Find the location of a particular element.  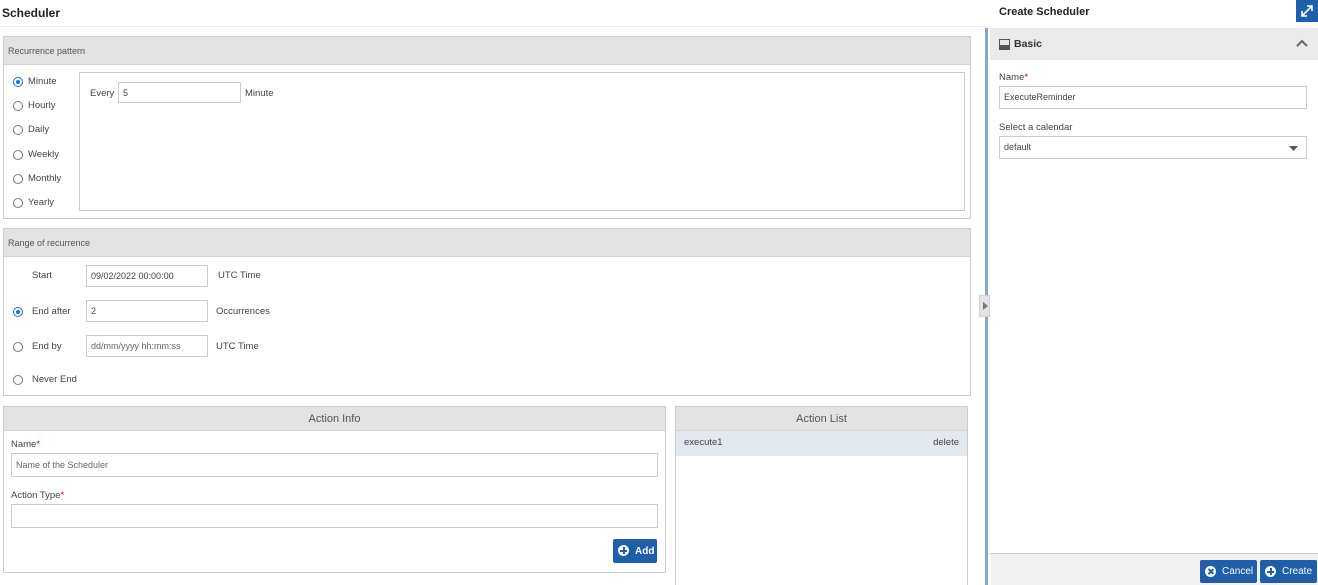

expand-icon is located at coordinates (1307, 11).